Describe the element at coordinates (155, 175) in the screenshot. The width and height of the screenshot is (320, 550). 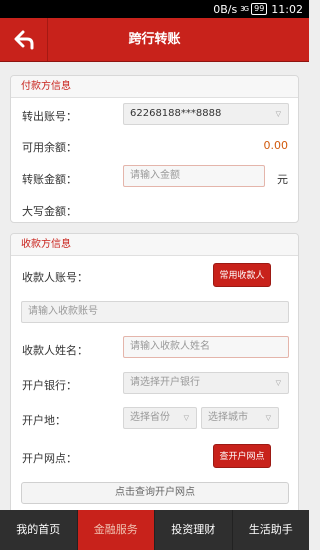
I see `amount-placeholder: 请输入金额` at that location.